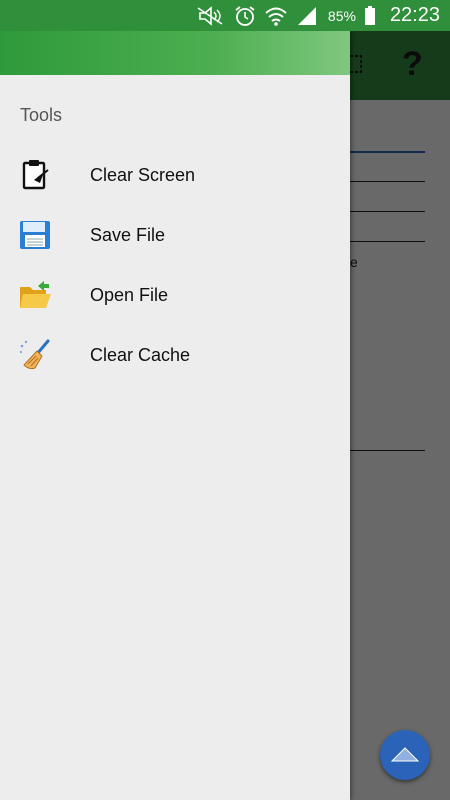 This screenshot has height=800, width=450. Describe the element at coordinates (35, 294) in the screenshot. I see `open-folder-icon` at that location.